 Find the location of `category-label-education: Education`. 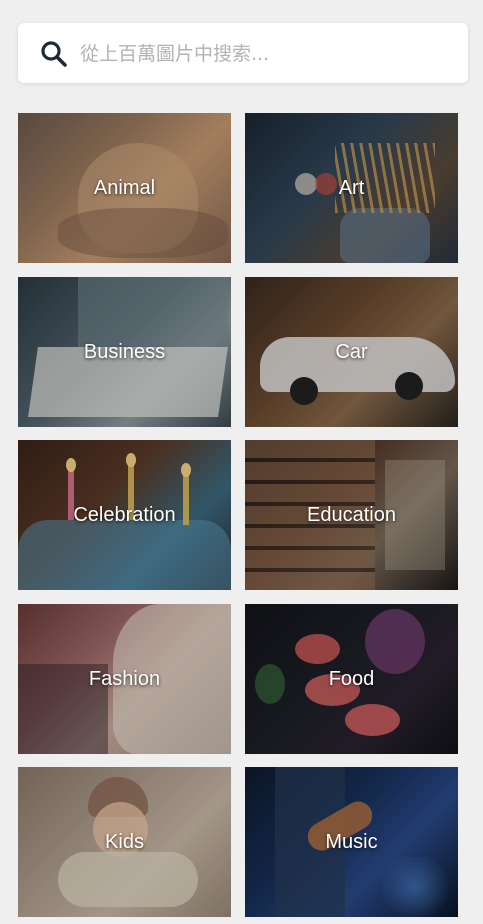

category-label-education: Education is located at coordinates (351, 514).